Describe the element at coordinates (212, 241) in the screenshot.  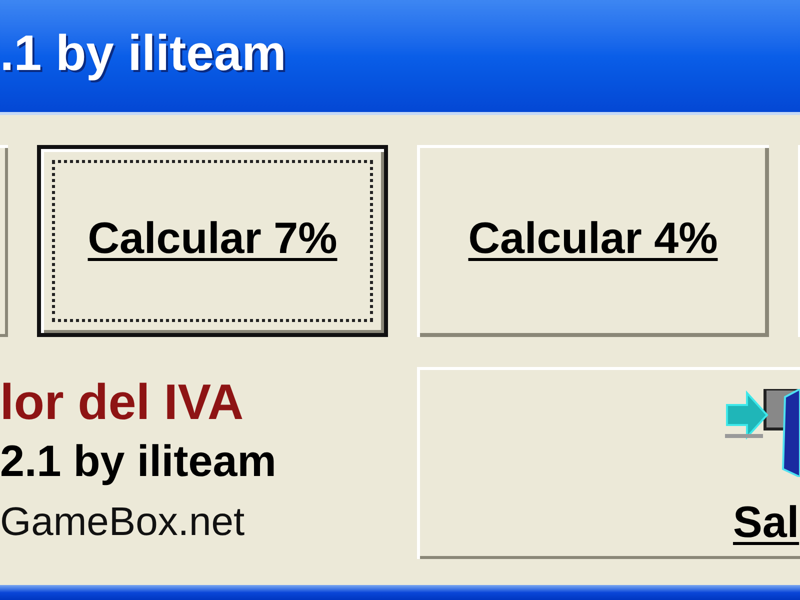
I see `calculate-button: Calcular 7%` at that location.